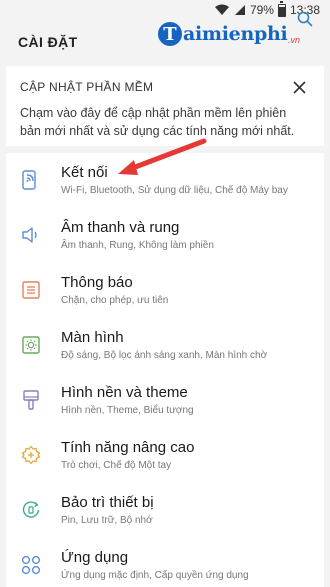 This screenshot has width=330, height=587. Describe the element at coordinates (31, 565) in the screenshot. I see `apps-icon` at that location.